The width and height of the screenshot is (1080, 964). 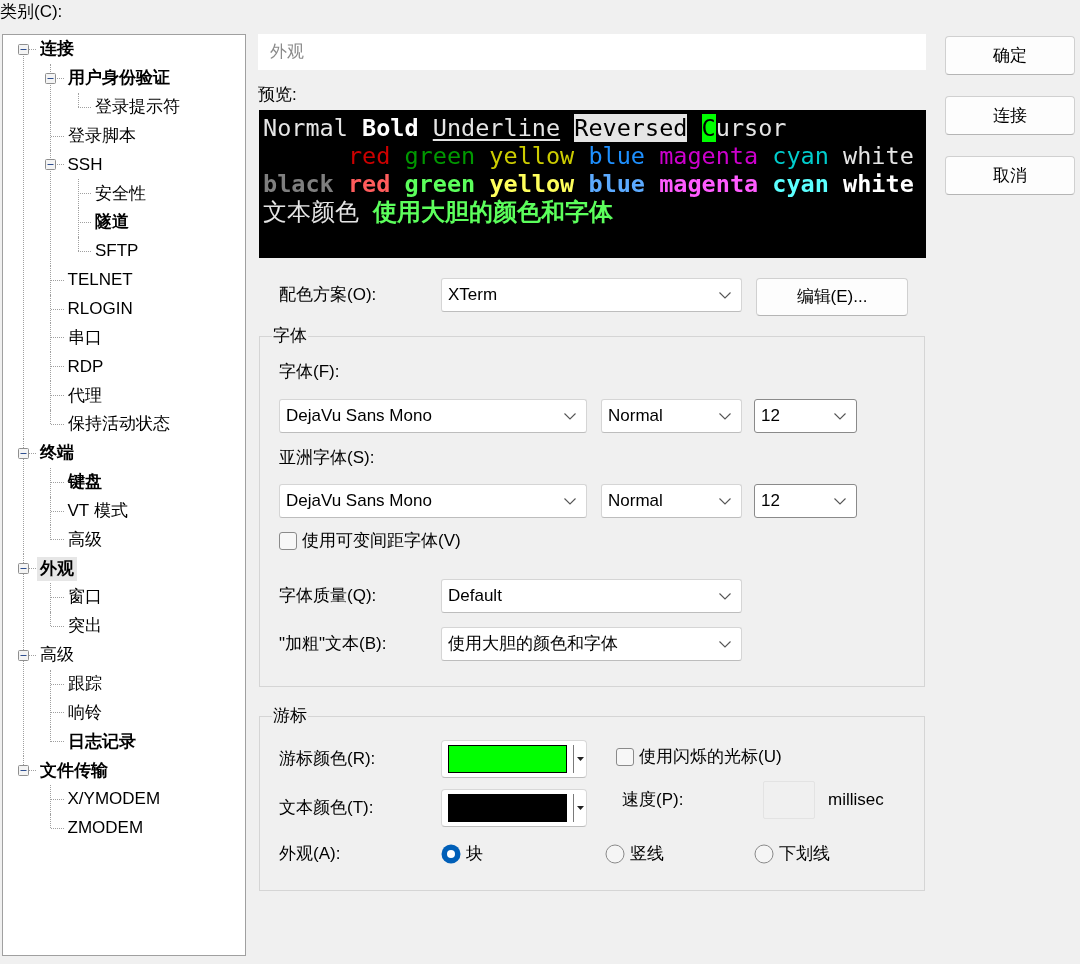 I want to click on tree-item: TELNET, so click(x=100, y=280).